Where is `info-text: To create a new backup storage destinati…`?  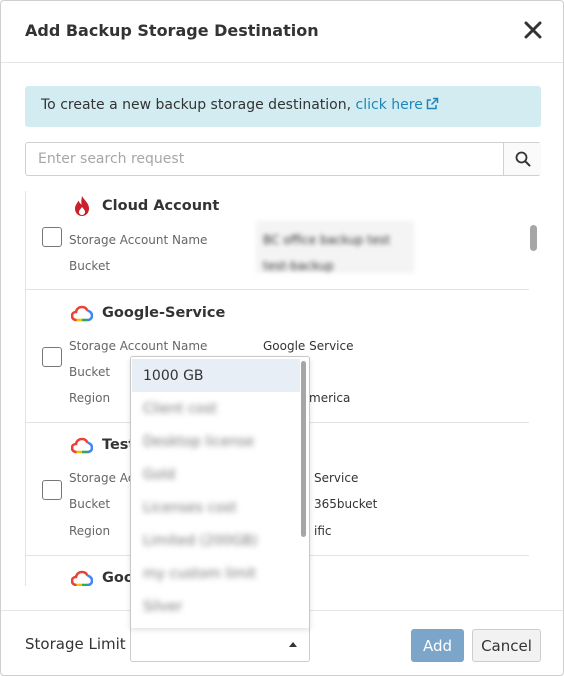 info-text: To create a new backup storage destinati… is located at coordinates (198, 105).